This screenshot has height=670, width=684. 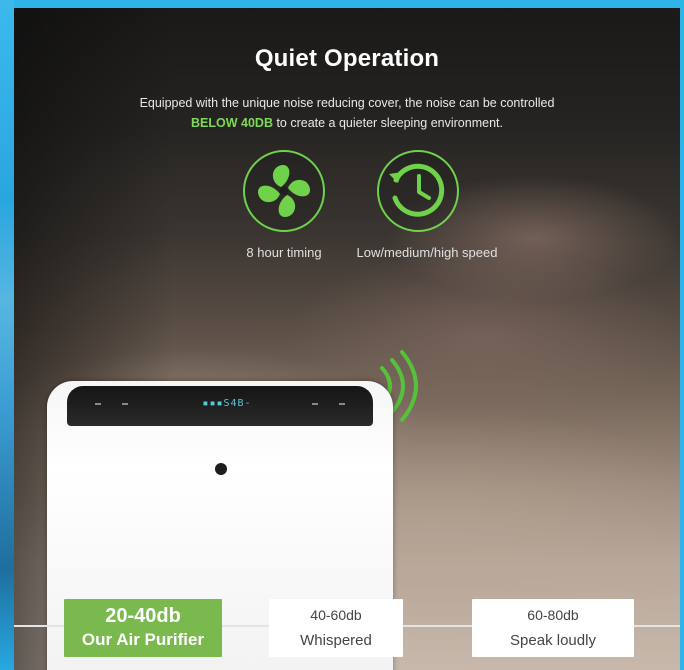 What do you see at coordinates (347, 58) in the screenshot?
I see `banner-title: Quiet Operation` at bounding box center [347, 58].